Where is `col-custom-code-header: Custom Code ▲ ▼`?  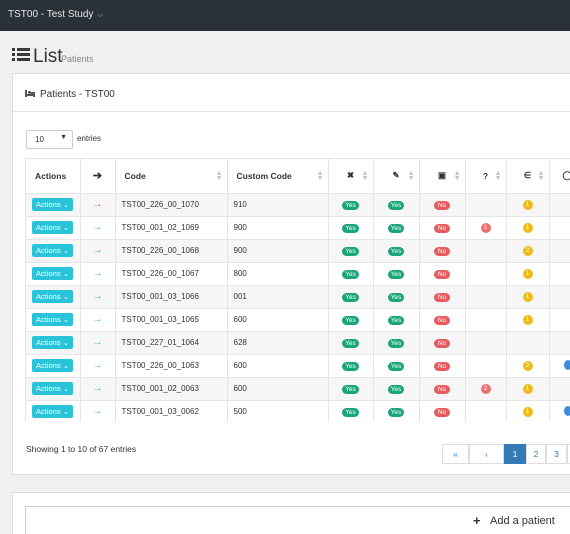
col-custom-code-header: Custom Code ▲ ▼ is located at coordinates (278, 176).